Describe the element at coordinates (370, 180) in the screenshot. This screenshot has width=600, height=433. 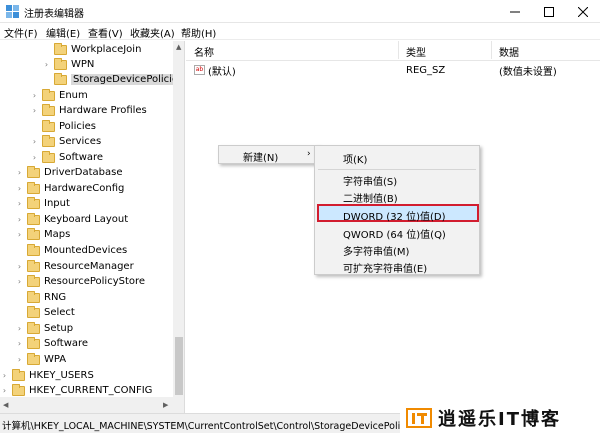
I see `submenu-item-string: 字符串值(S)` at that location.